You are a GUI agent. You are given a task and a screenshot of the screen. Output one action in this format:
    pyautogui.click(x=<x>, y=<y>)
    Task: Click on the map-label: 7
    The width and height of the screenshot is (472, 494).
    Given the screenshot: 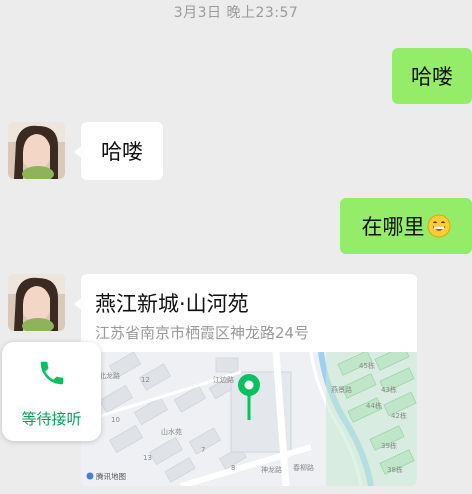 What is the action you would take?
    pyautogui.click(x=203, y=450)
    